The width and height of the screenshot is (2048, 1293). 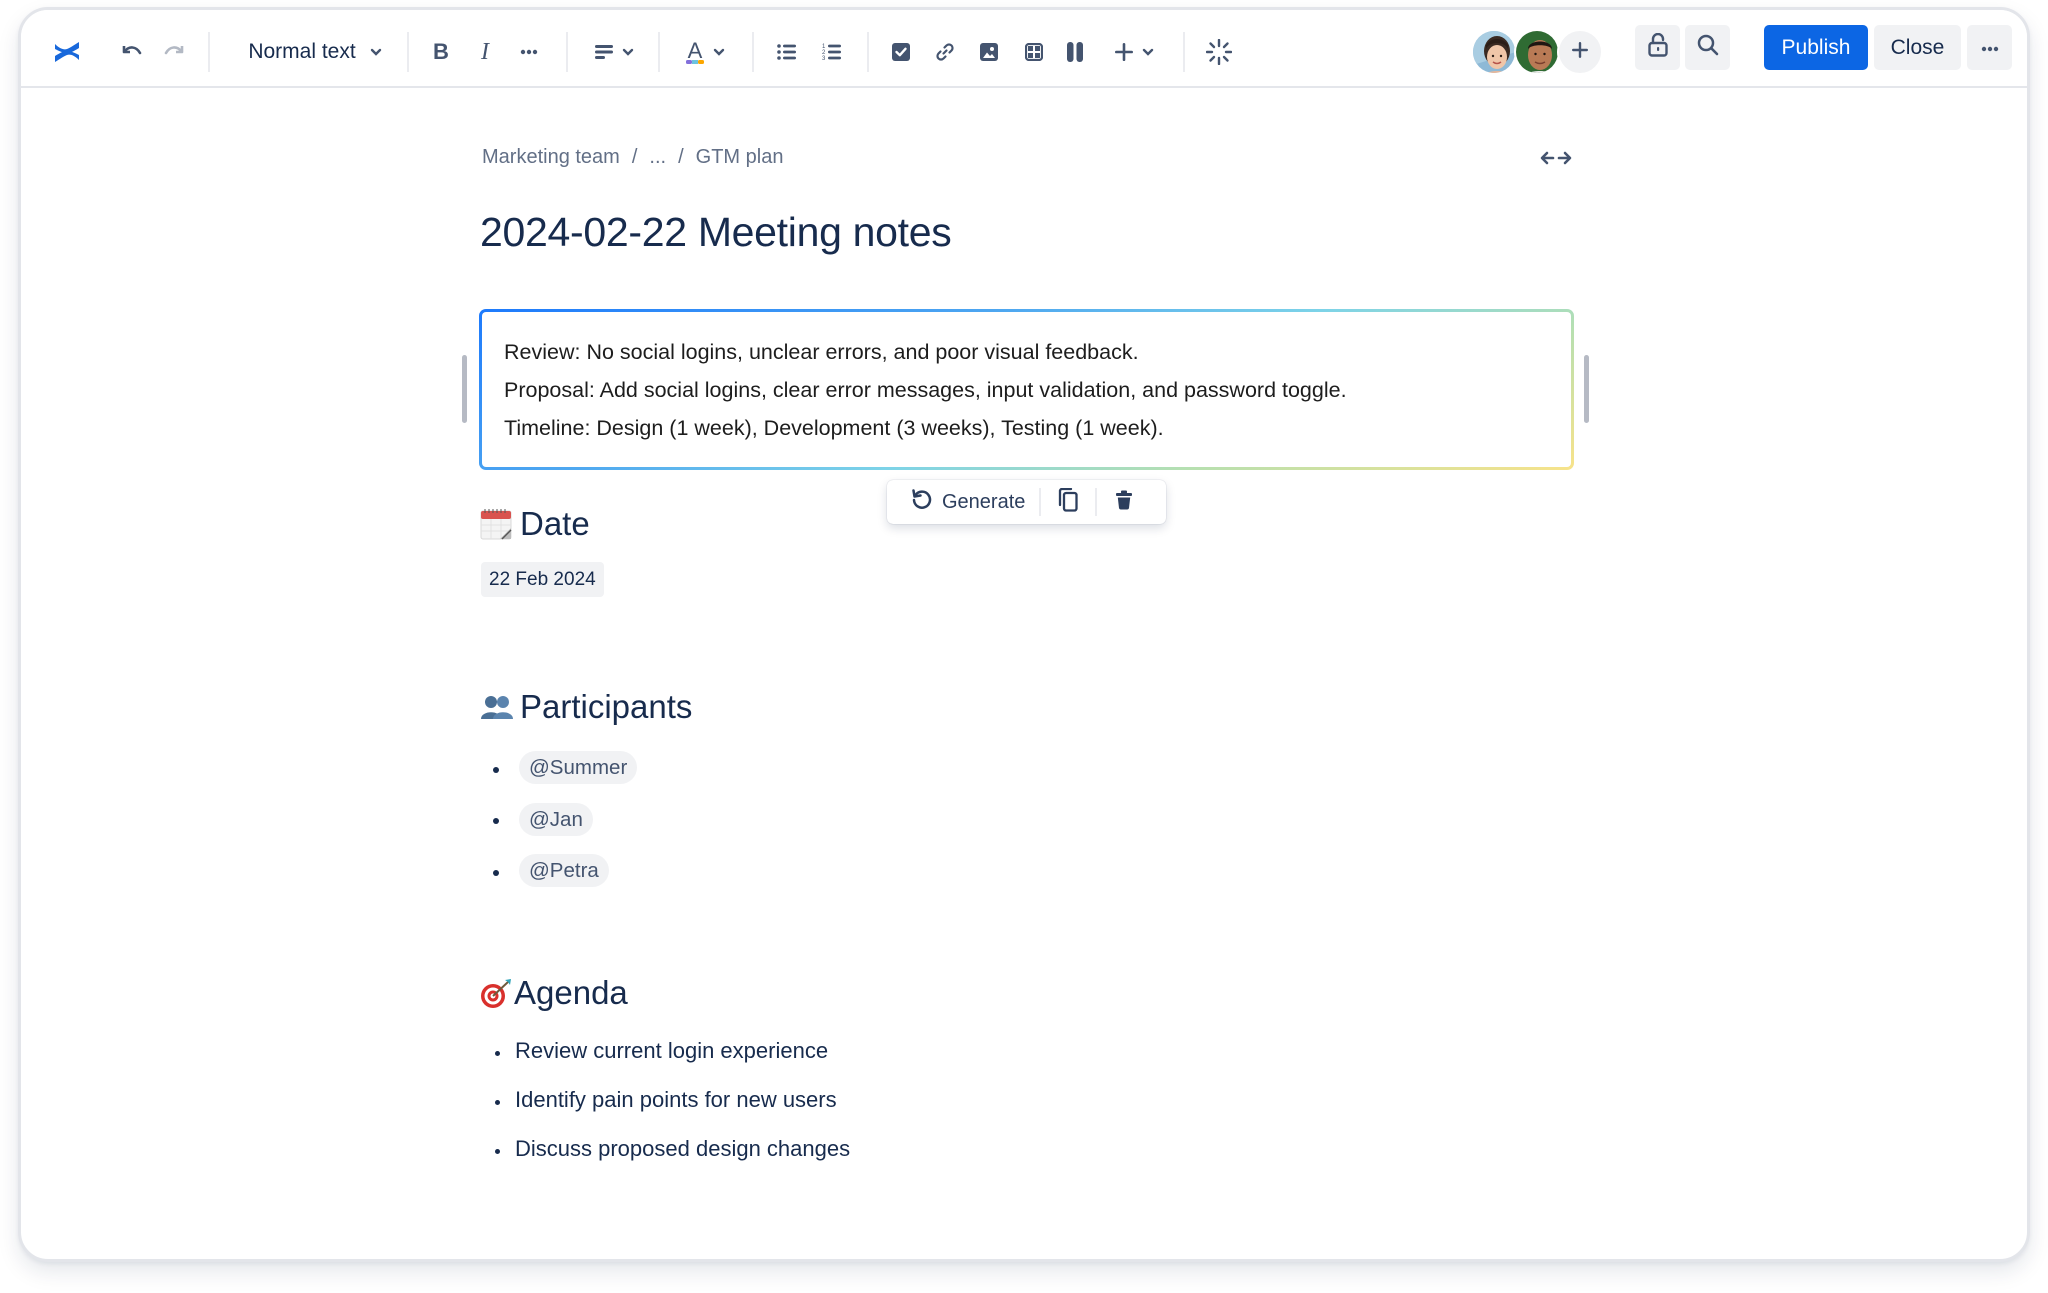 I want to click on page-width-toggle, so click(x=1556, y=160).